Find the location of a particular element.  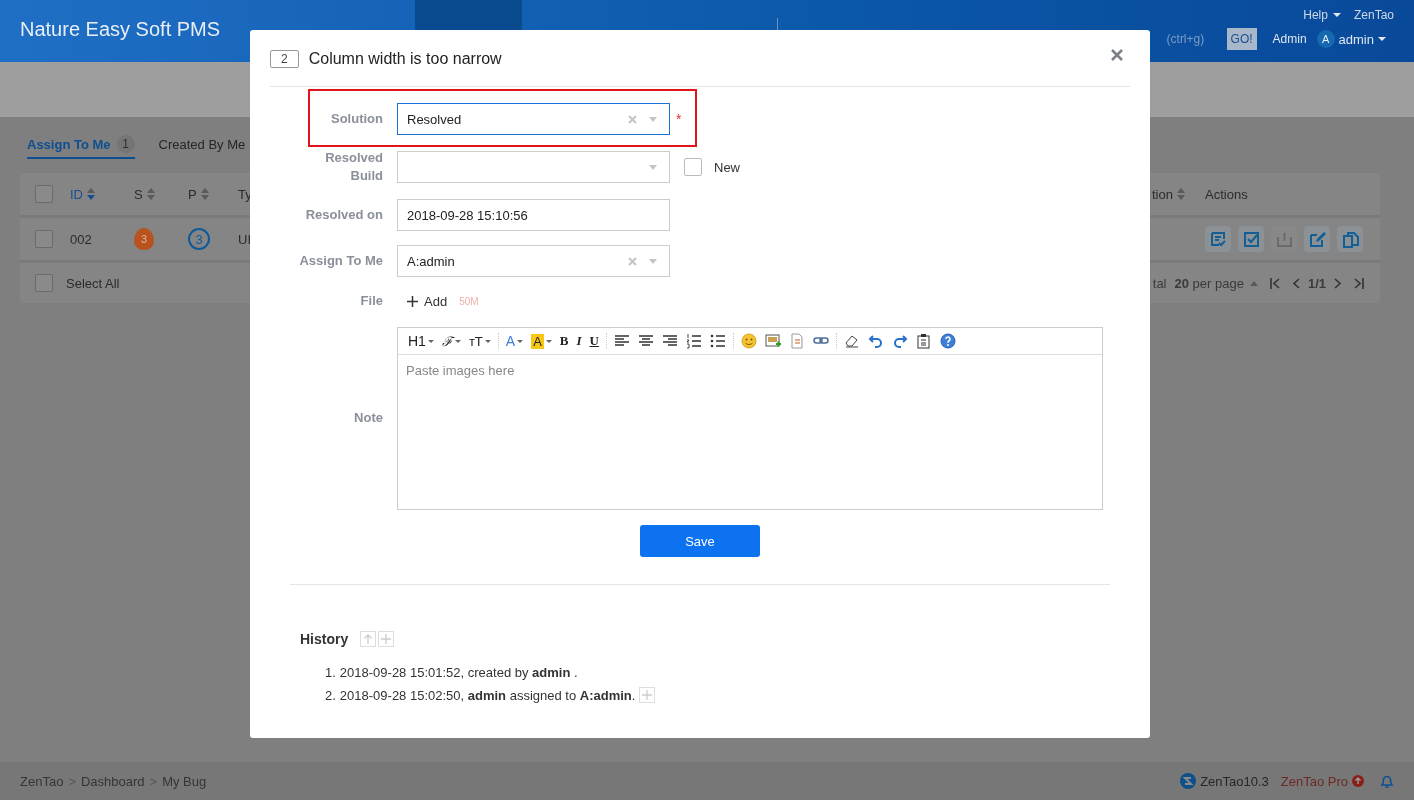

list-number: 1. is located at coordinates (330, 672).